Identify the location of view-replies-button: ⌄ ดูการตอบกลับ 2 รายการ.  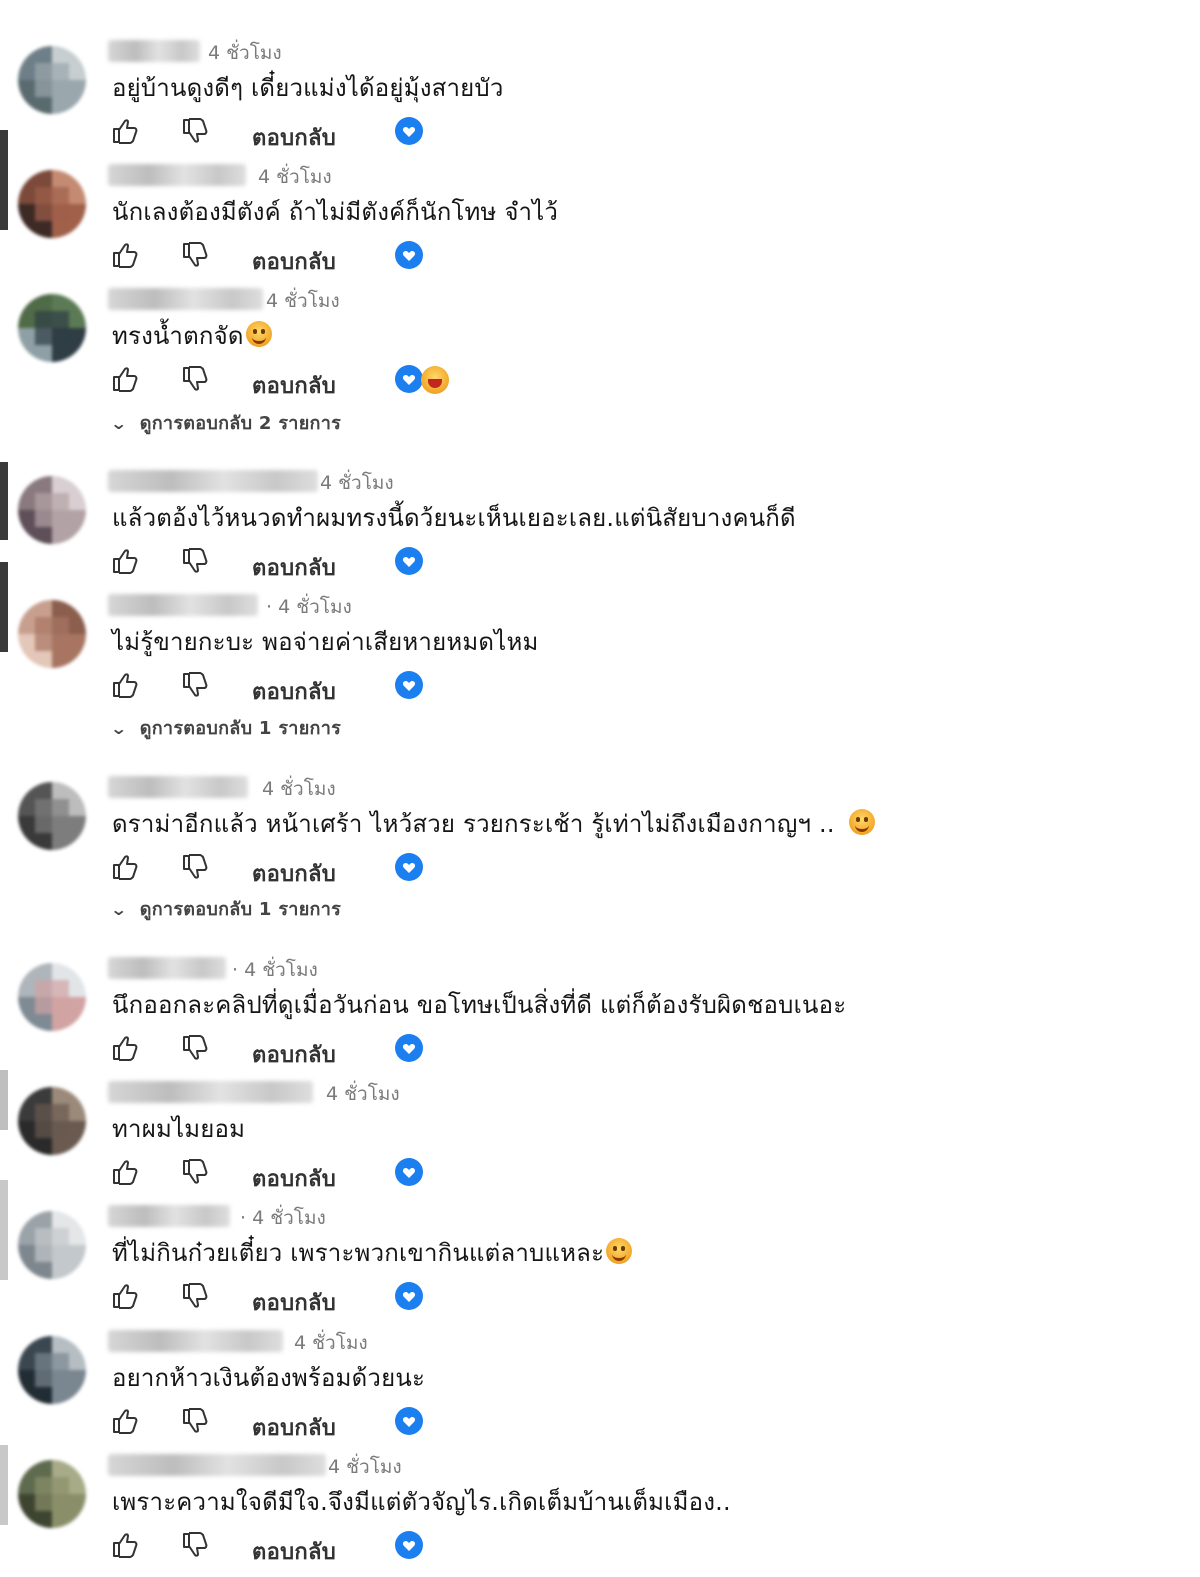
(225, 422).